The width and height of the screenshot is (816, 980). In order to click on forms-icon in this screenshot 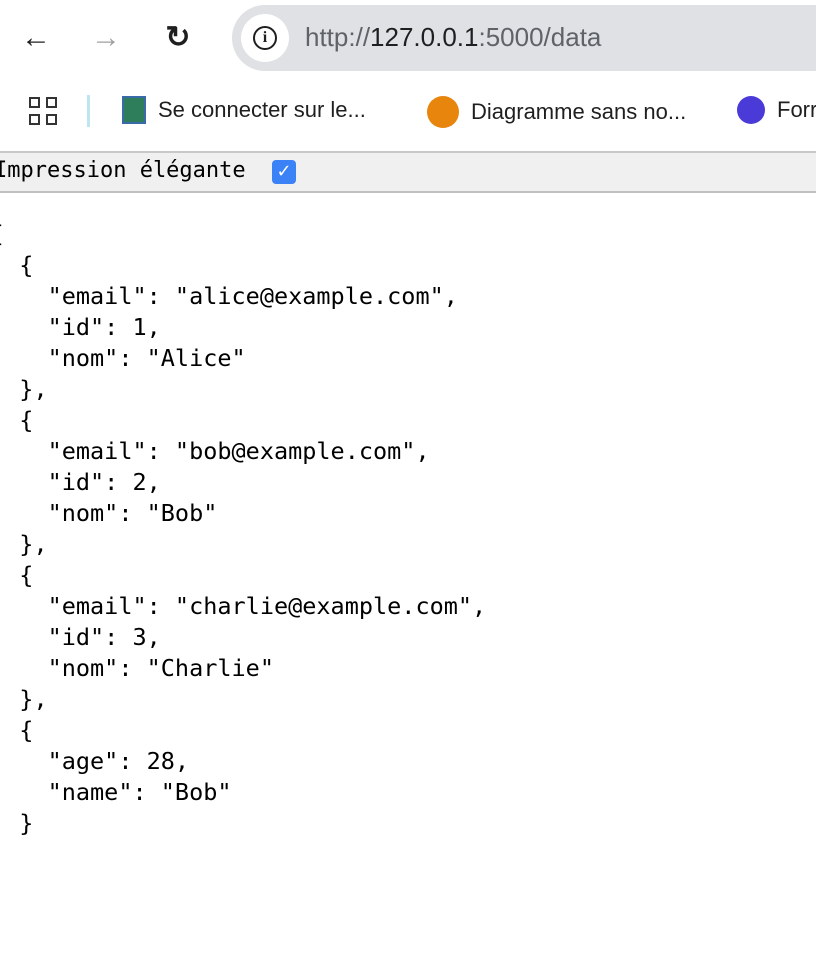, I will do `click(751, 110)`.